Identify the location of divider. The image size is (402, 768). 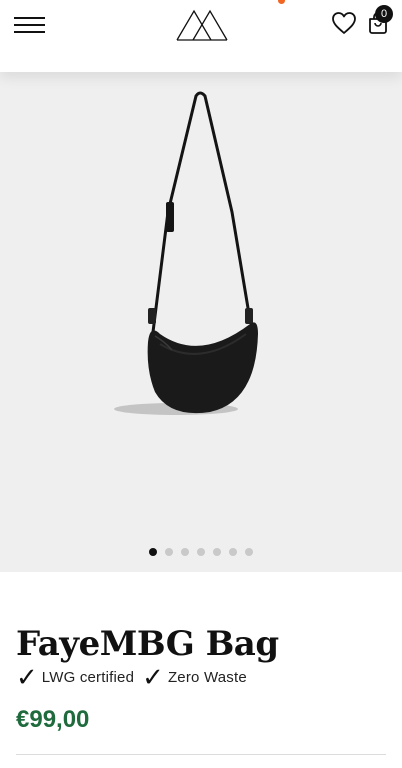
(201, 754).